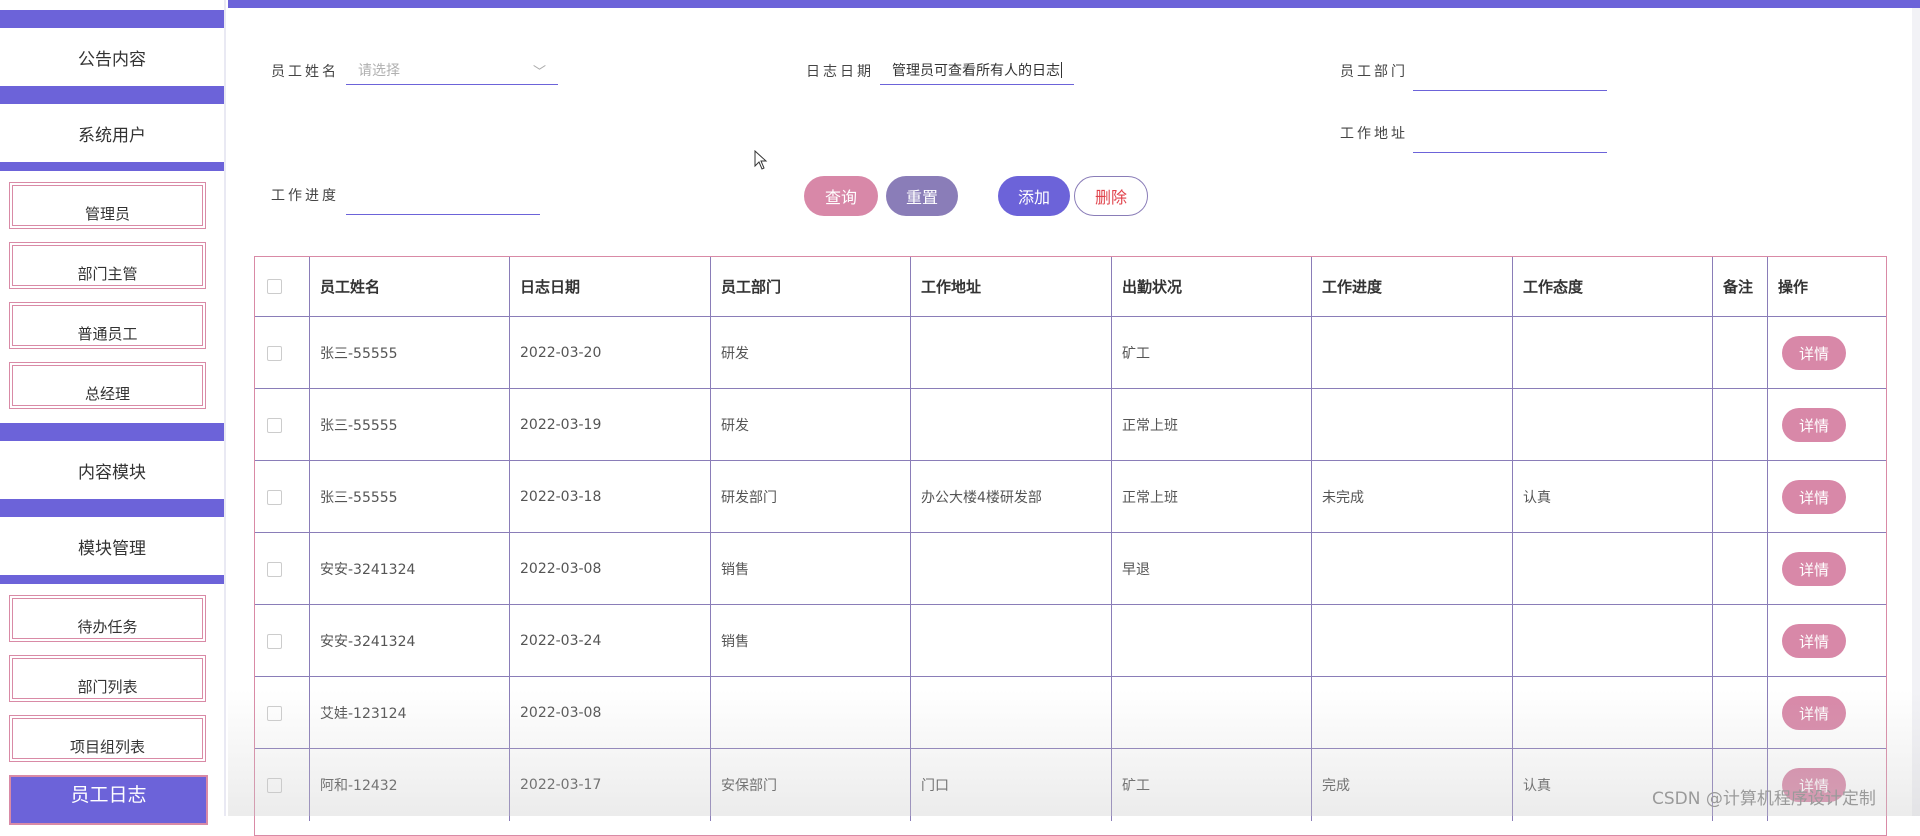 Image resolution: width=1920 pixels, height=836 pixels. I want to click on header-progress: 工作进度, so click(1412, 286).